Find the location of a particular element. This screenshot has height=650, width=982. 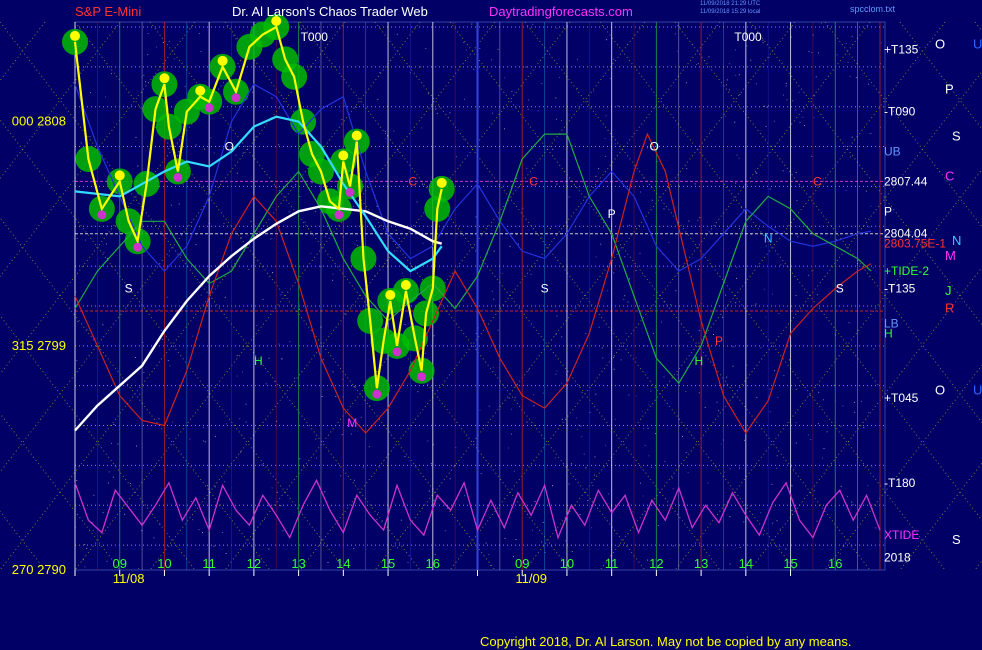

data-file-name: spcclom.txt is located at coordinates (873, 9).